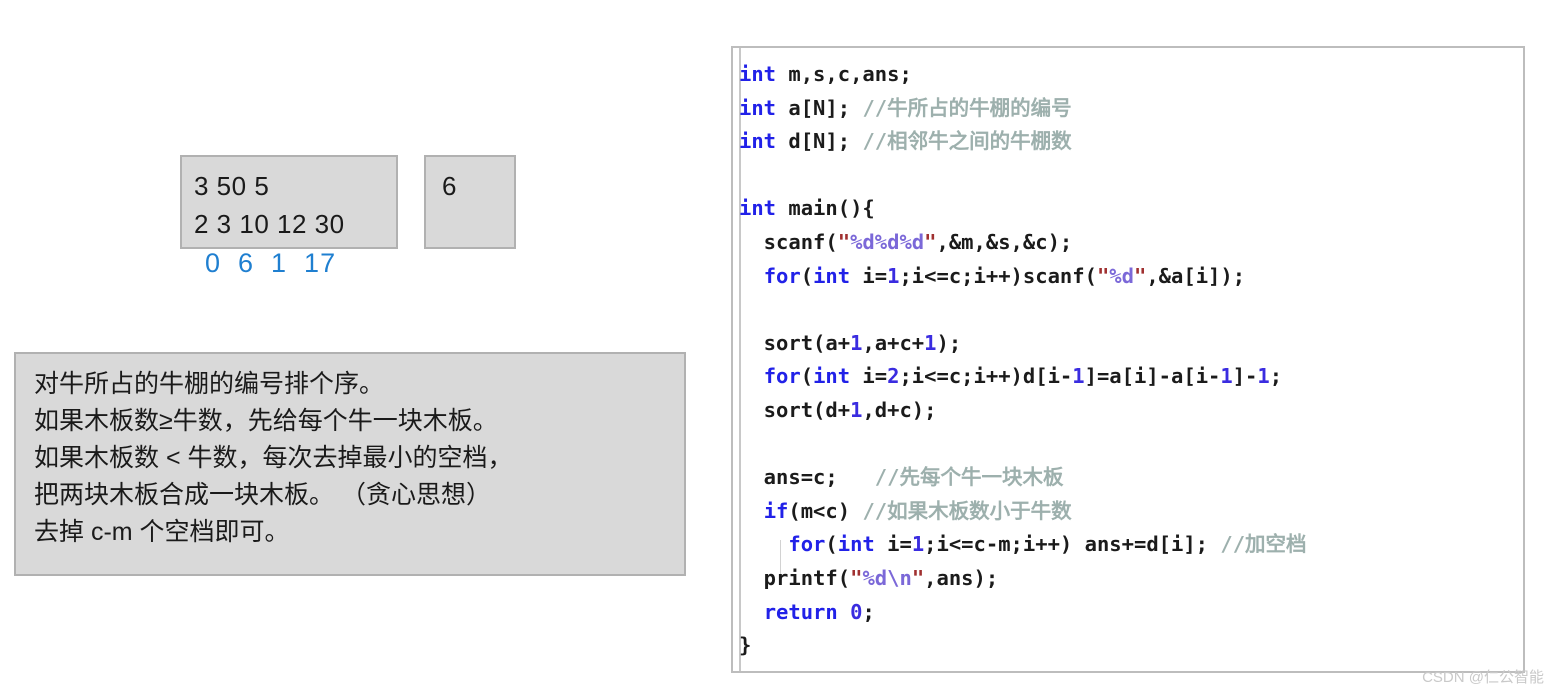 The width and height of the screenshot is (1552, 691). What do you see at coordinates (807, 477) in the screenshot?
I see `code-token-id: ans=c;` at bounding box center [807, 477].